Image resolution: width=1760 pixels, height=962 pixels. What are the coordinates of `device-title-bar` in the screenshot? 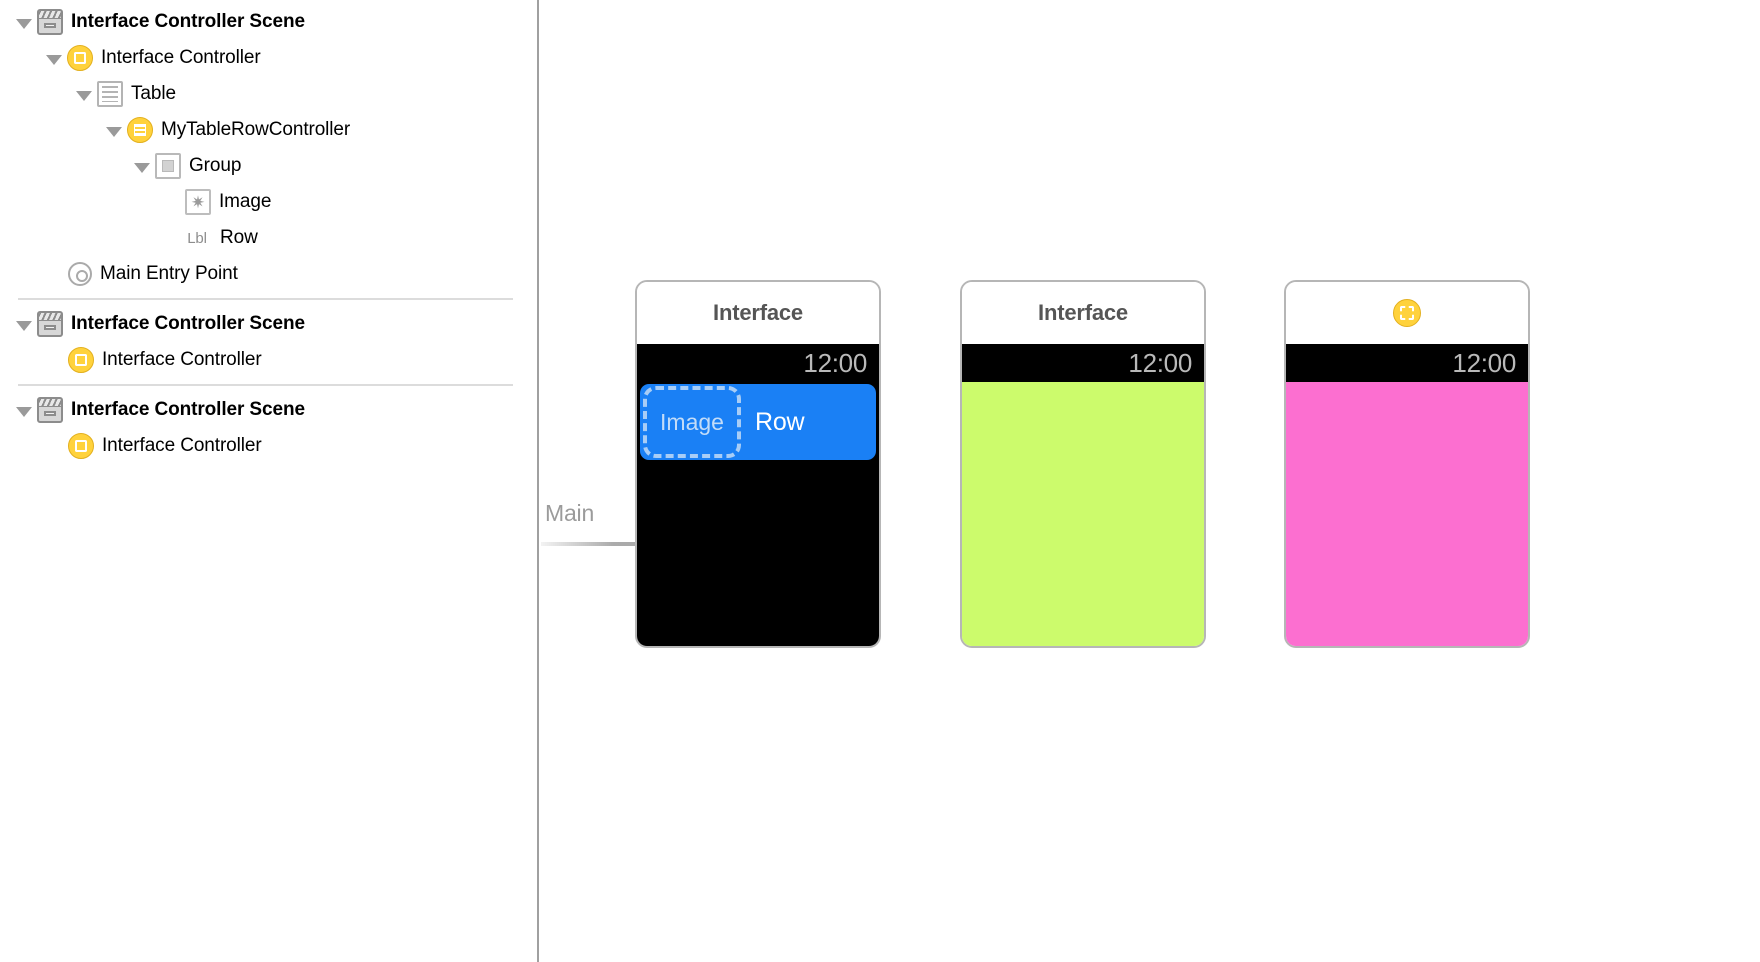 It's located at (1407, 313).